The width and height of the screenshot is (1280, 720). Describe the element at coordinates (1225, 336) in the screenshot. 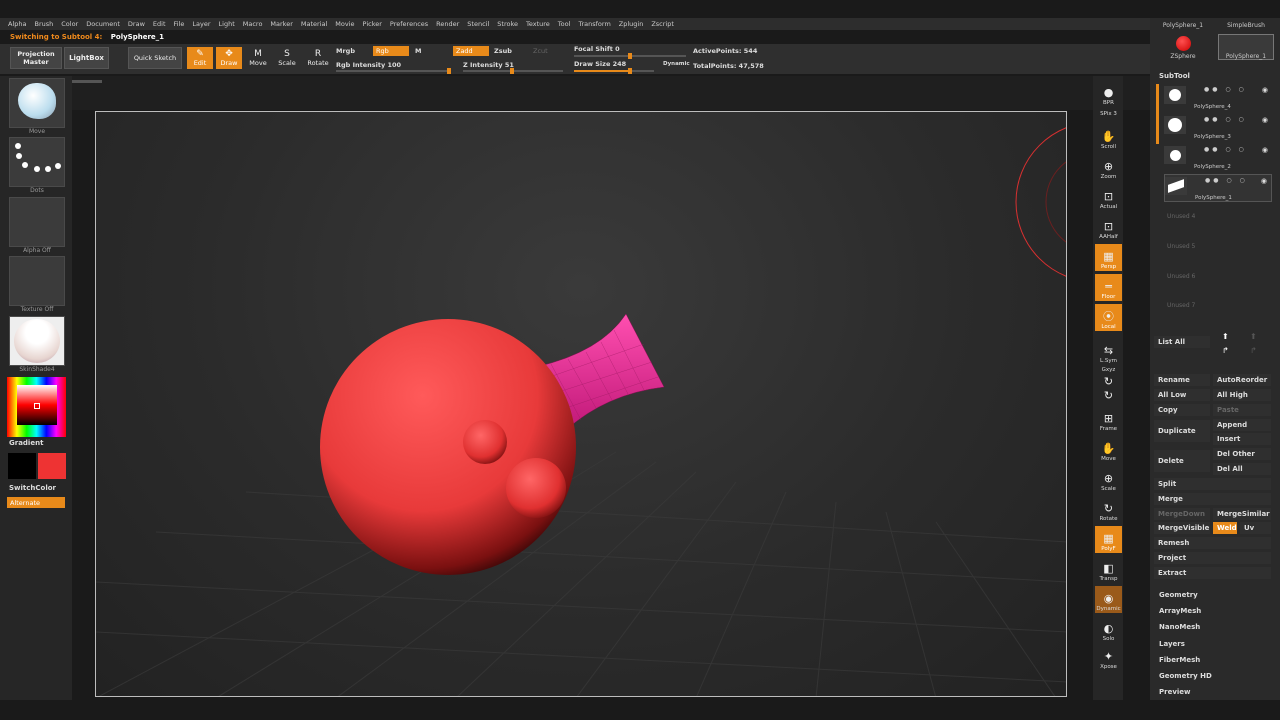

I see `arrow-up-icon: ⬆` at that location.